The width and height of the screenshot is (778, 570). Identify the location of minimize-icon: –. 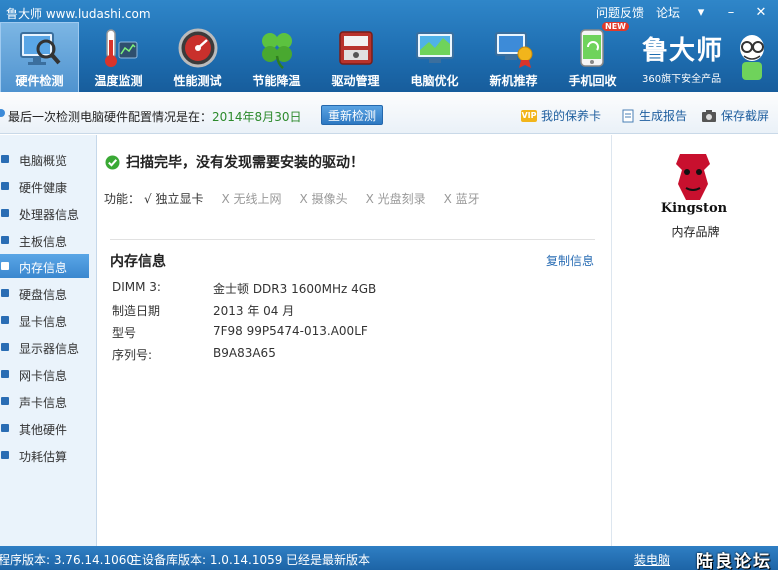
(731, 12).